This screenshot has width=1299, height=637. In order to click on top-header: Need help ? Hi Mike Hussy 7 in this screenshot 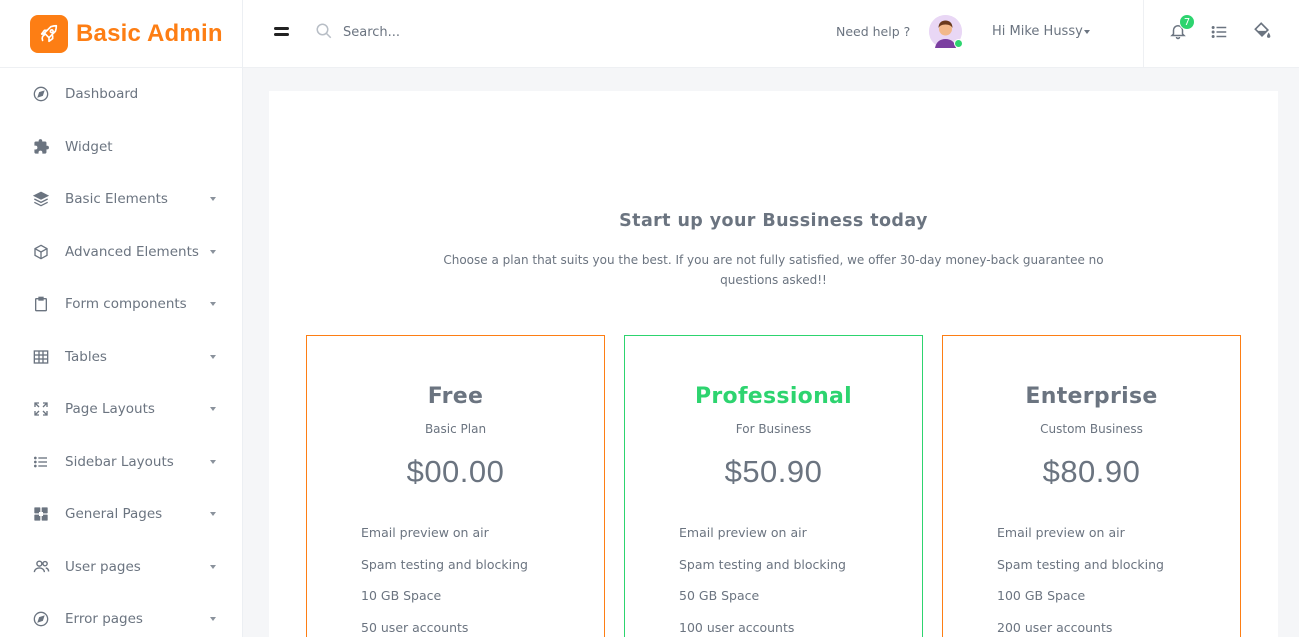, I will do `click(771, 34)`.